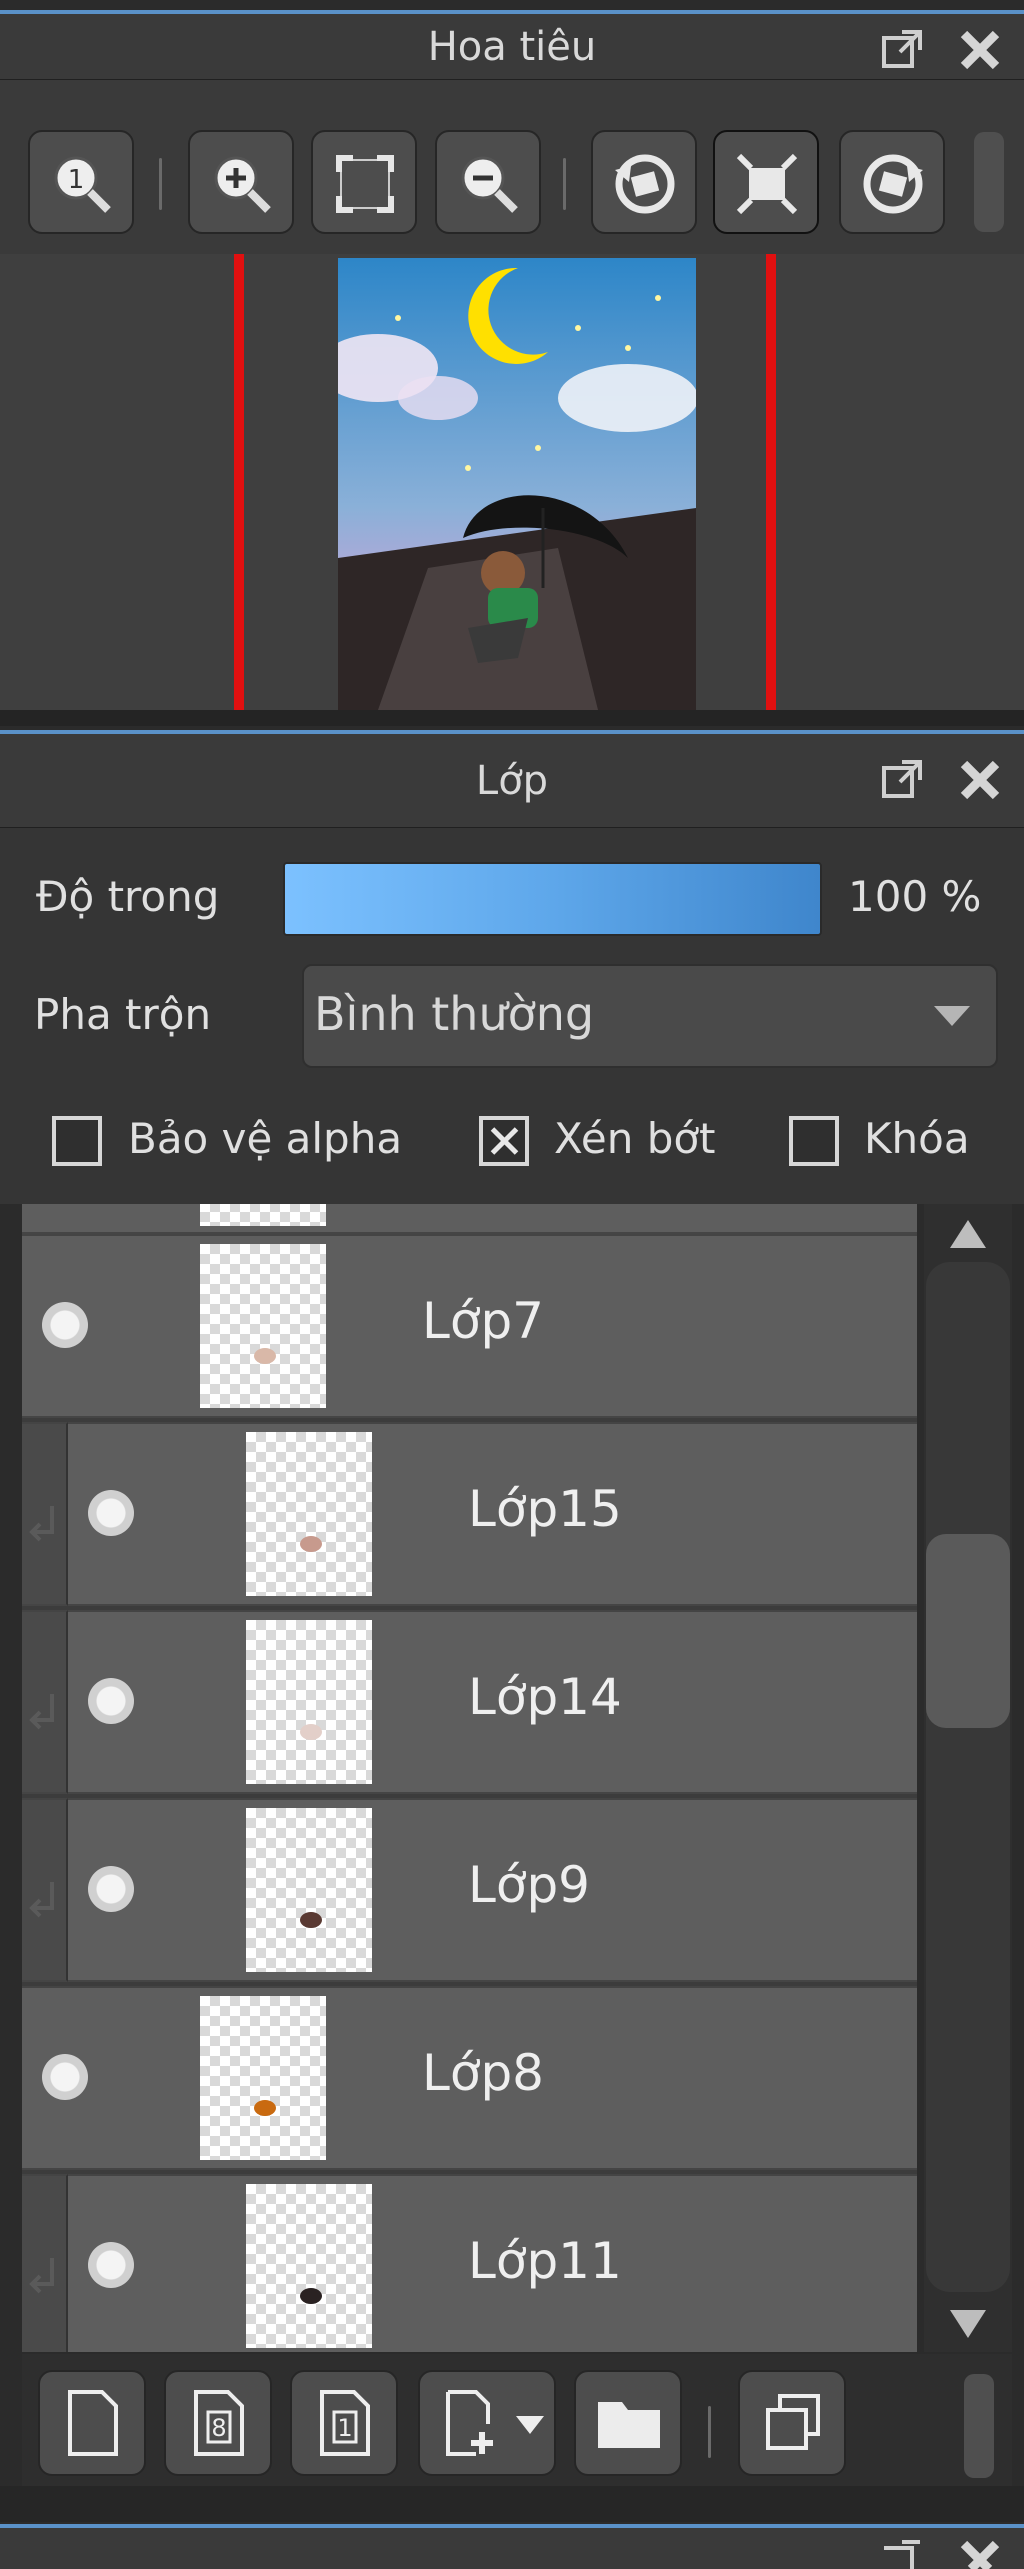  I want to click on layer-name: Lớp9, so click(529, 1885).